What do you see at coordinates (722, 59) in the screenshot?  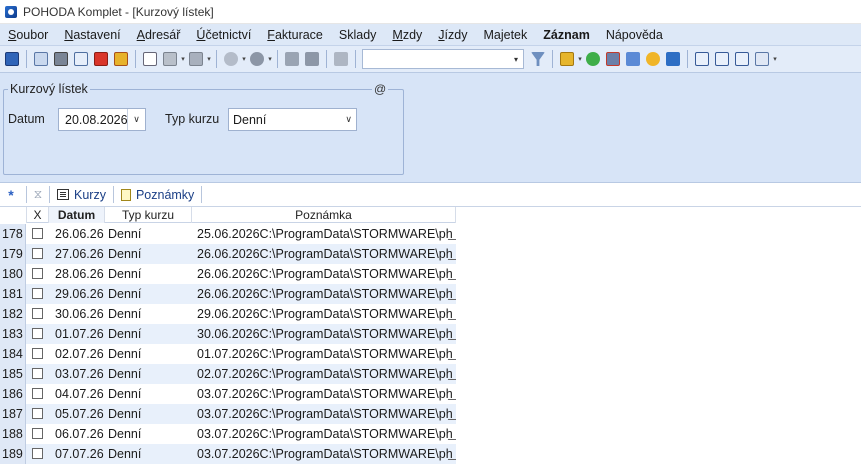 I see `window-split-icon` at bounding box center [722, 59].